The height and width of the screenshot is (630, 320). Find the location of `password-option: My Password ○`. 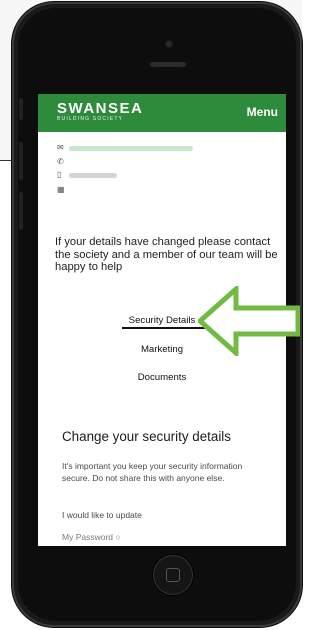

password-option: My Password ○ is located at coordinates (91, 537).